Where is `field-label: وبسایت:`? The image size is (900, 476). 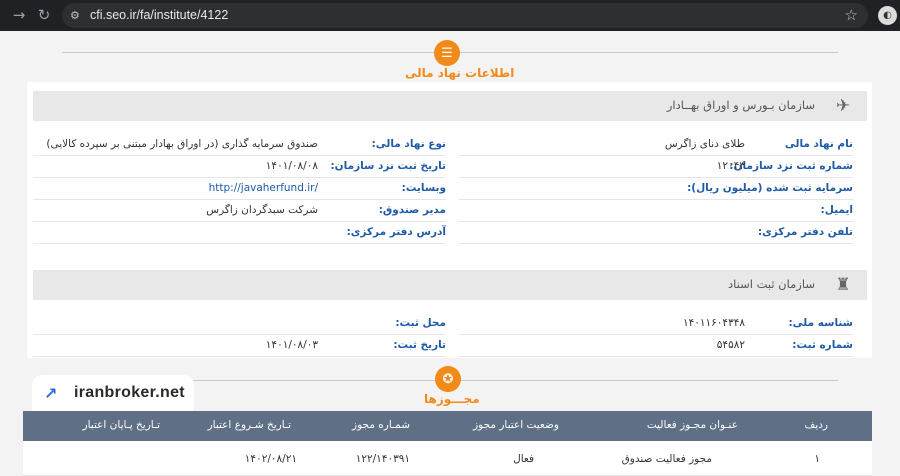
field-label: وبسایت: is located at coordinates (423, 188).